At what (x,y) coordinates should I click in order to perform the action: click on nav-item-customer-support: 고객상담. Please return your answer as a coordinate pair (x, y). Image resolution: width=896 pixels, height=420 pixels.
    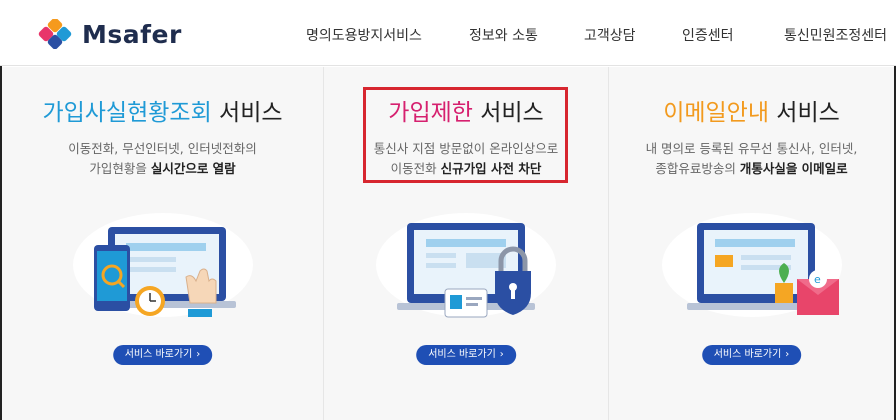
    Looking at the image, I should click on (610, 35).